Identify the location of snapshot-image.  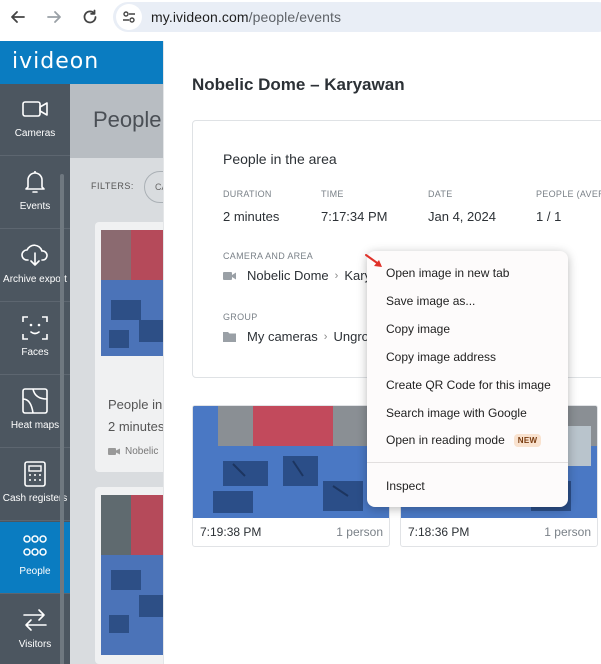
(291, 462).